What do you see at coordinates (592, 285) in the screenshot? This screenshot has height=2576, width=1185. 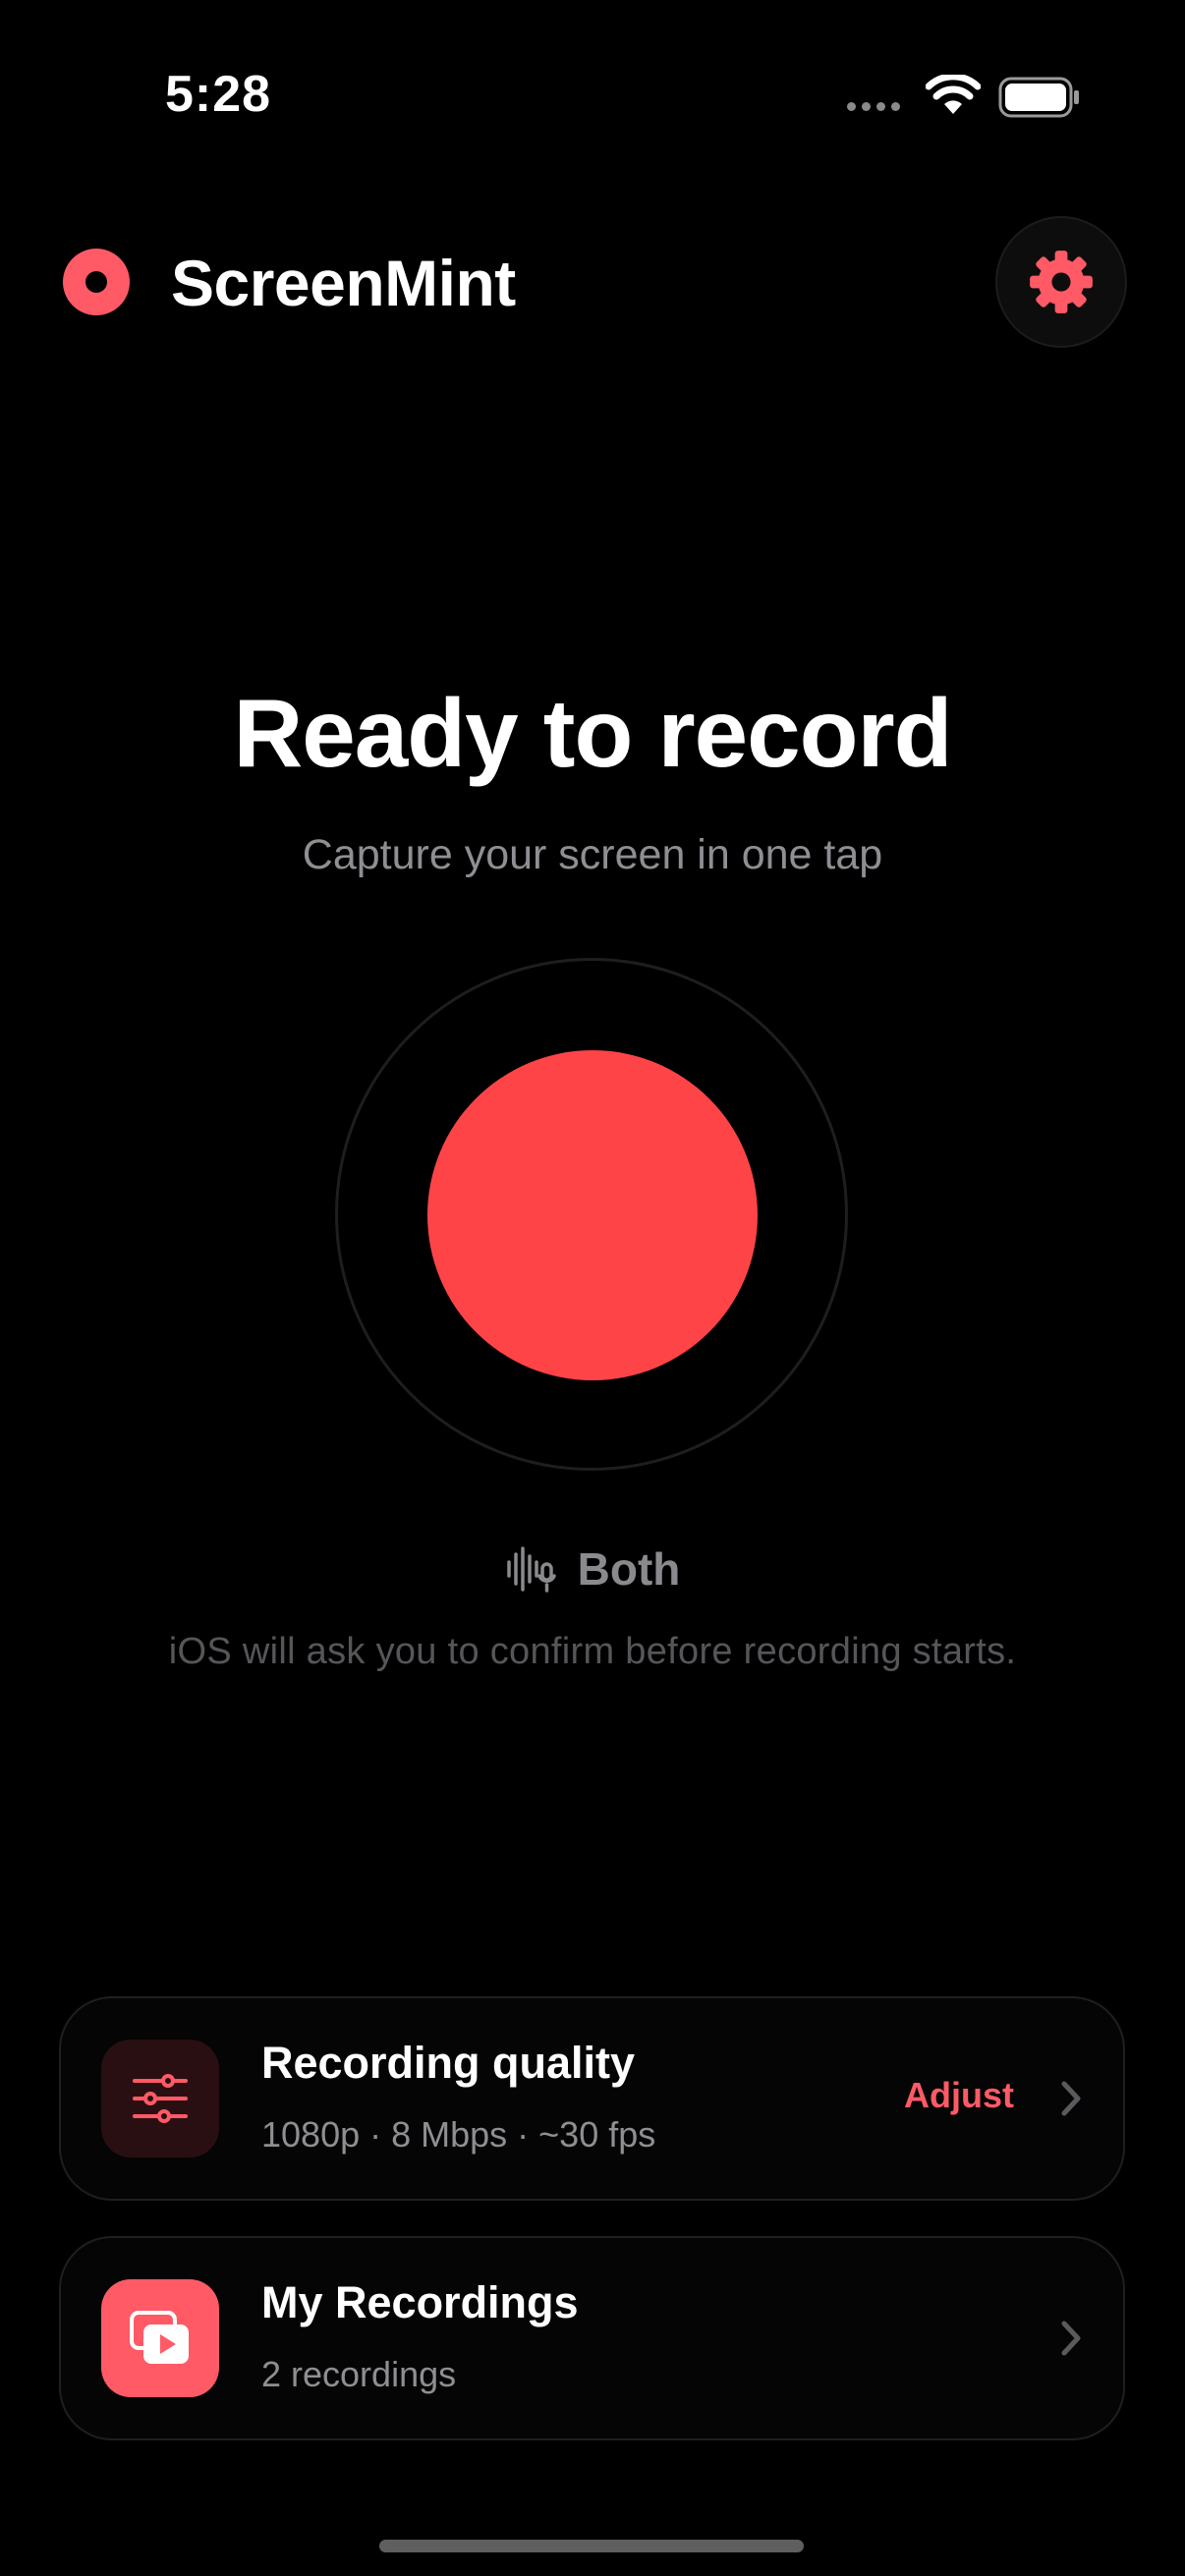 I see `app-header: ScreenMint` at bounding box center [592, 285].